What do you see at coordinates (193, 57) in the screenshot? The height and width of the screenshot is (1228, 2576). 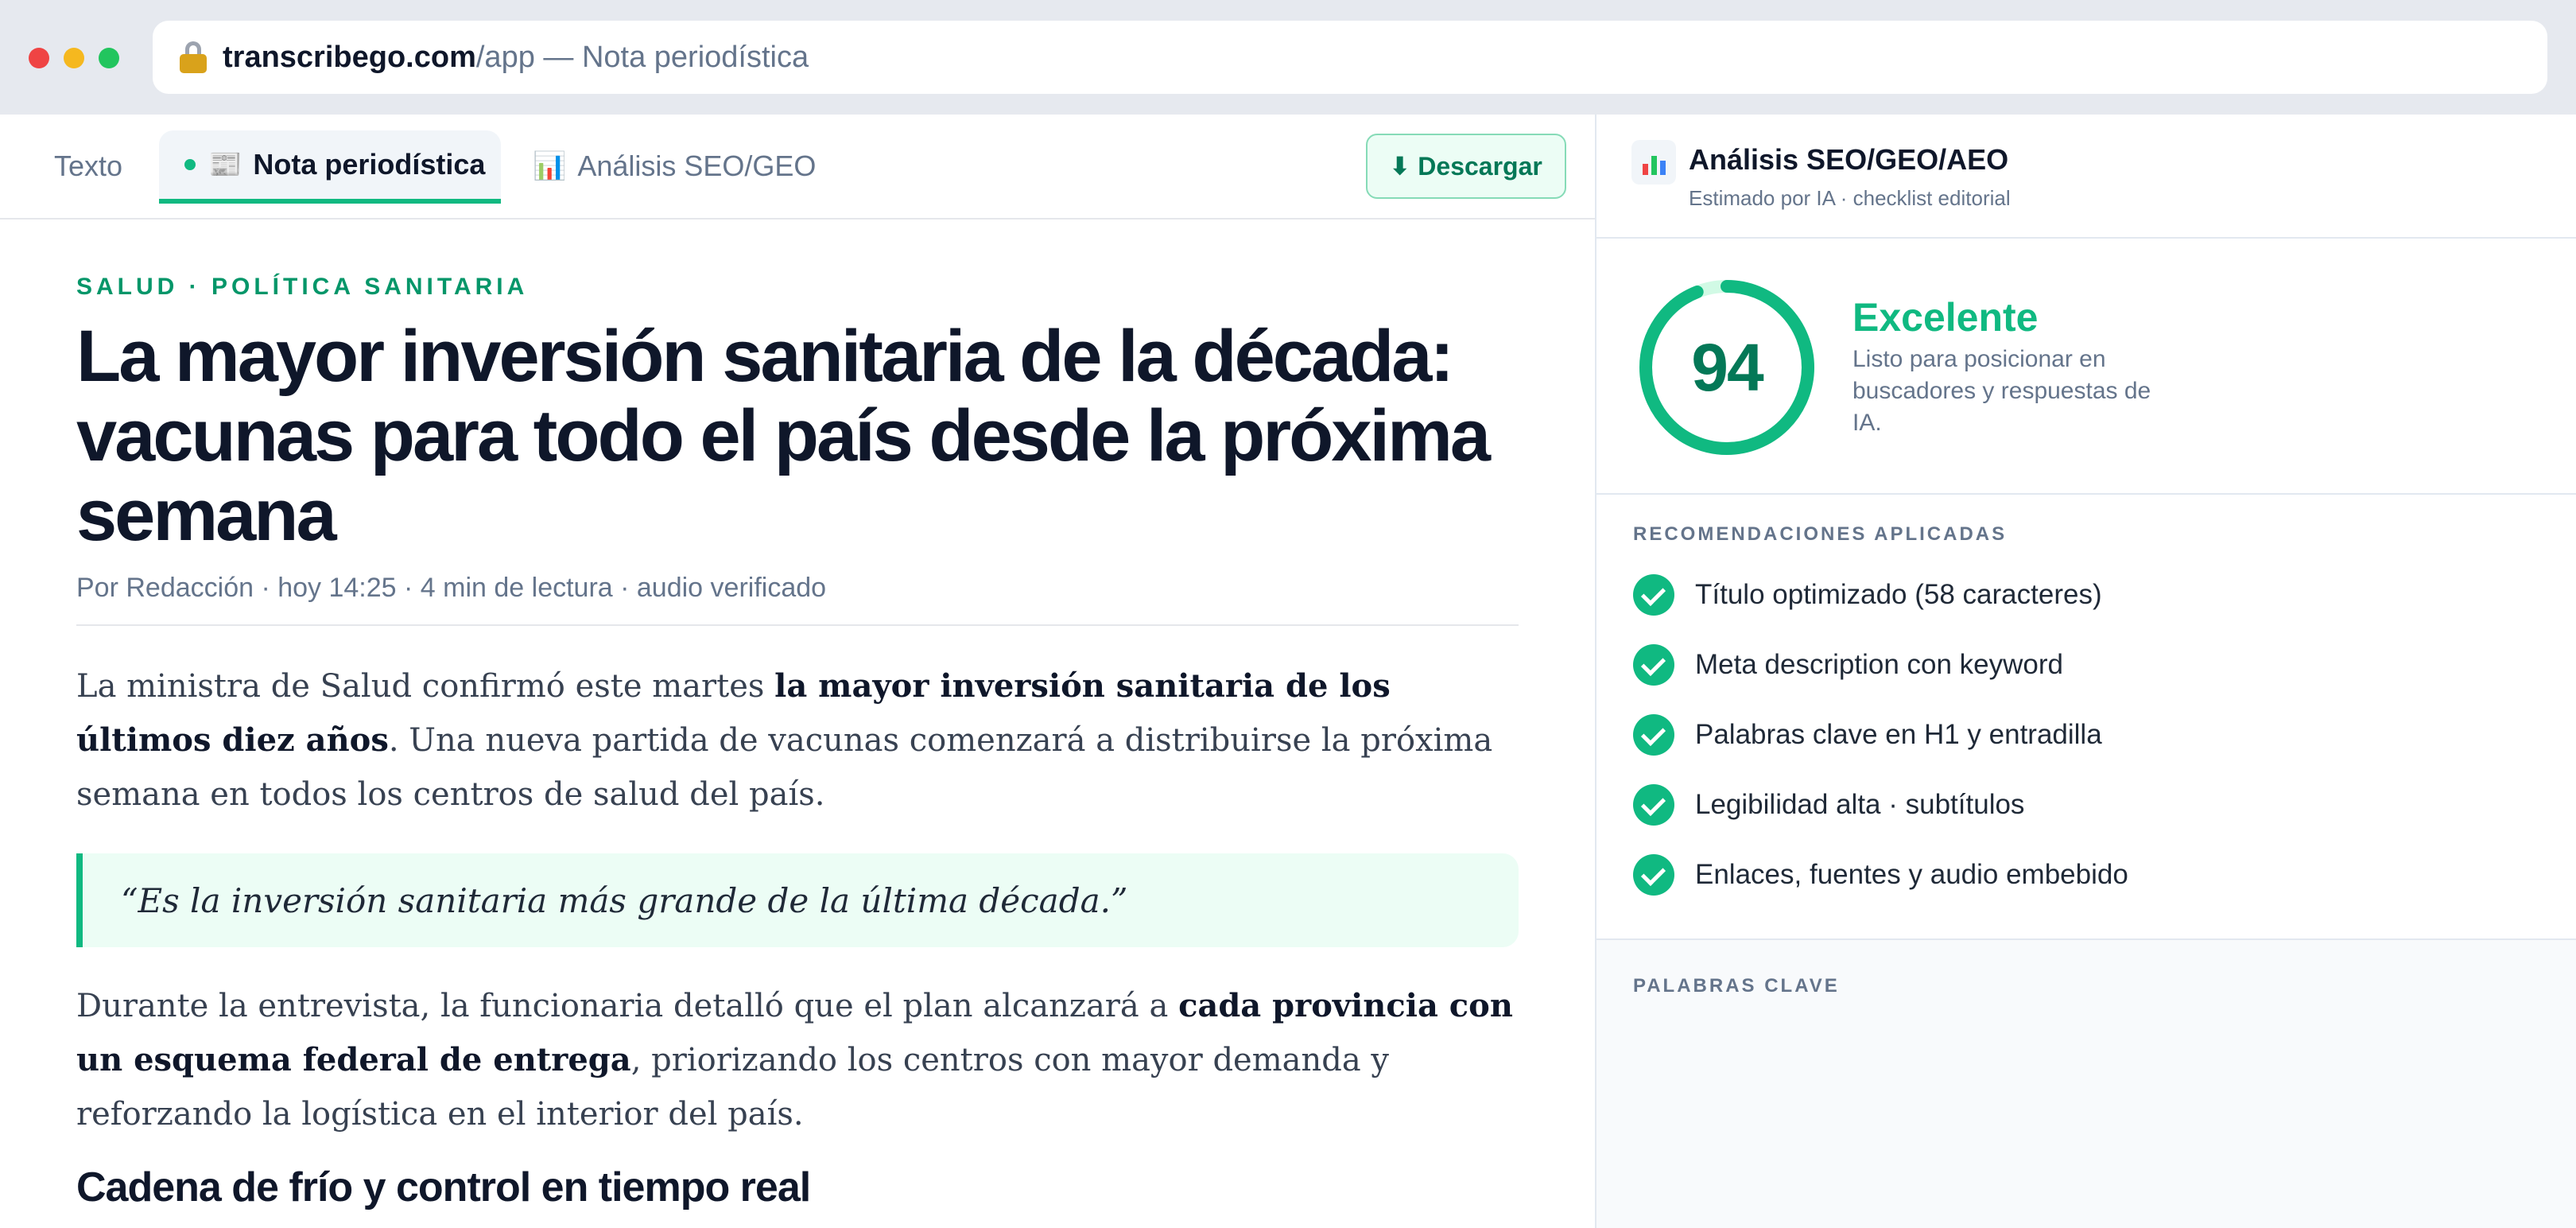 I see `lock-icon` at bounding box center [193, 57].